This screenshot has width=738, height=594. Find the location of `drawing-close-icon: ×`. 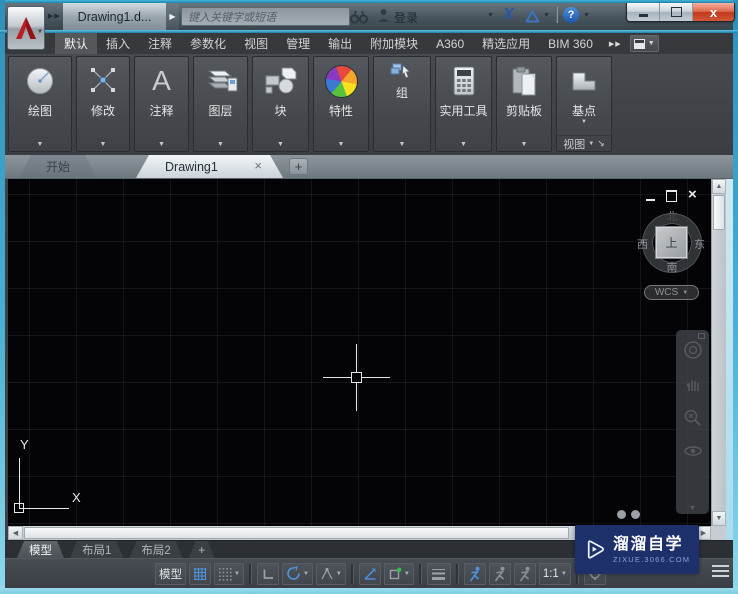

drawing-close-icon: × is located at coordinates (692, 194).